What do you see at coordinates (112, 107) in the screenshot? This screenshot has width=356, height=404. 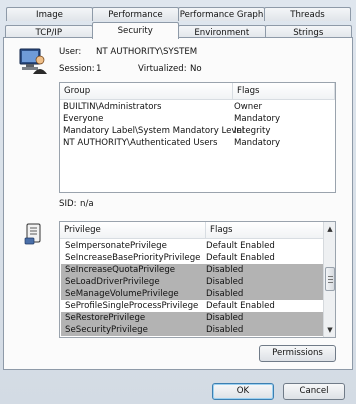 I see `group-name: BUILTIN\Administrators` at bounding box center [112, 107].